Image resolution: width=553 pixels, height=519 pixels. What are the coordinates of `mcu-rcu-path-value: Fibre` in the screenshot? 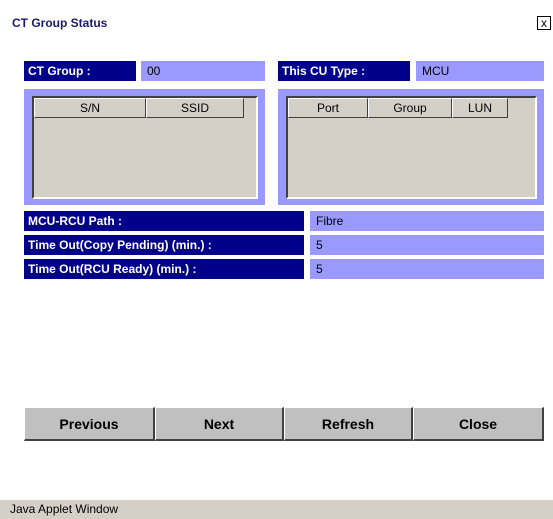 It's located at (427, 221).